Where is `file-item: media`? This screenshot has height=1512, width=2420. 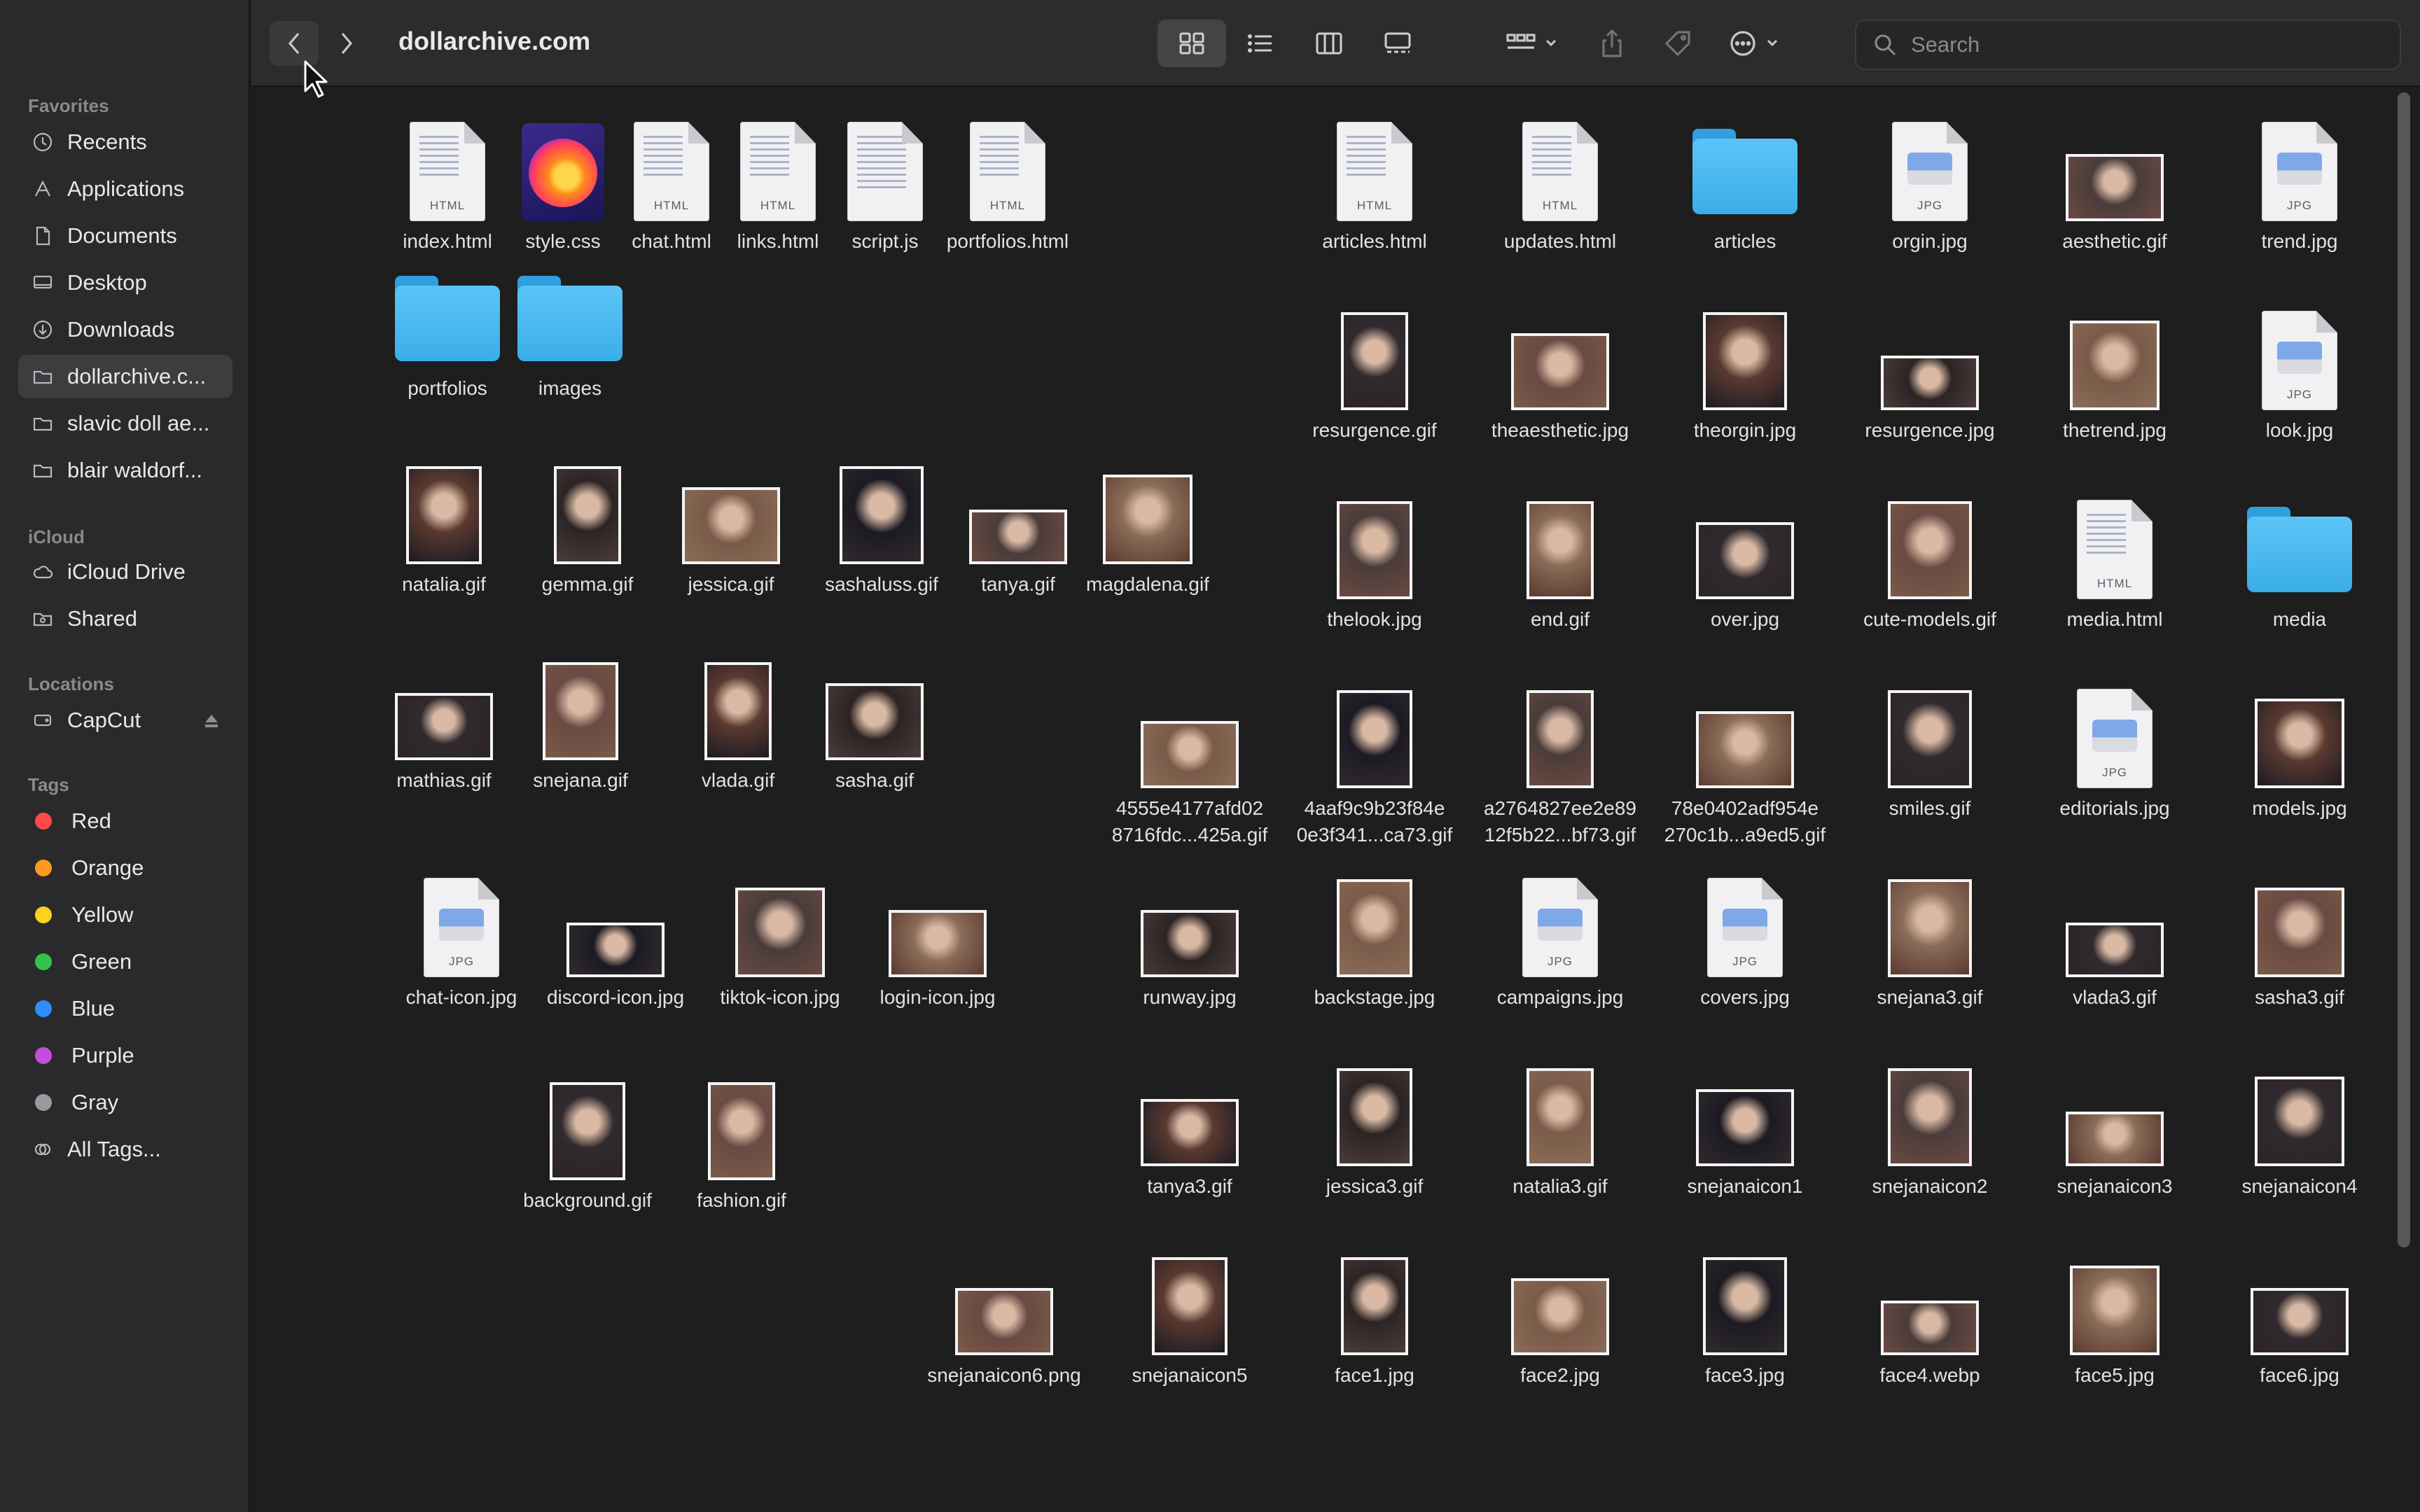
file-item: media is located at coordinates (2300, 560).